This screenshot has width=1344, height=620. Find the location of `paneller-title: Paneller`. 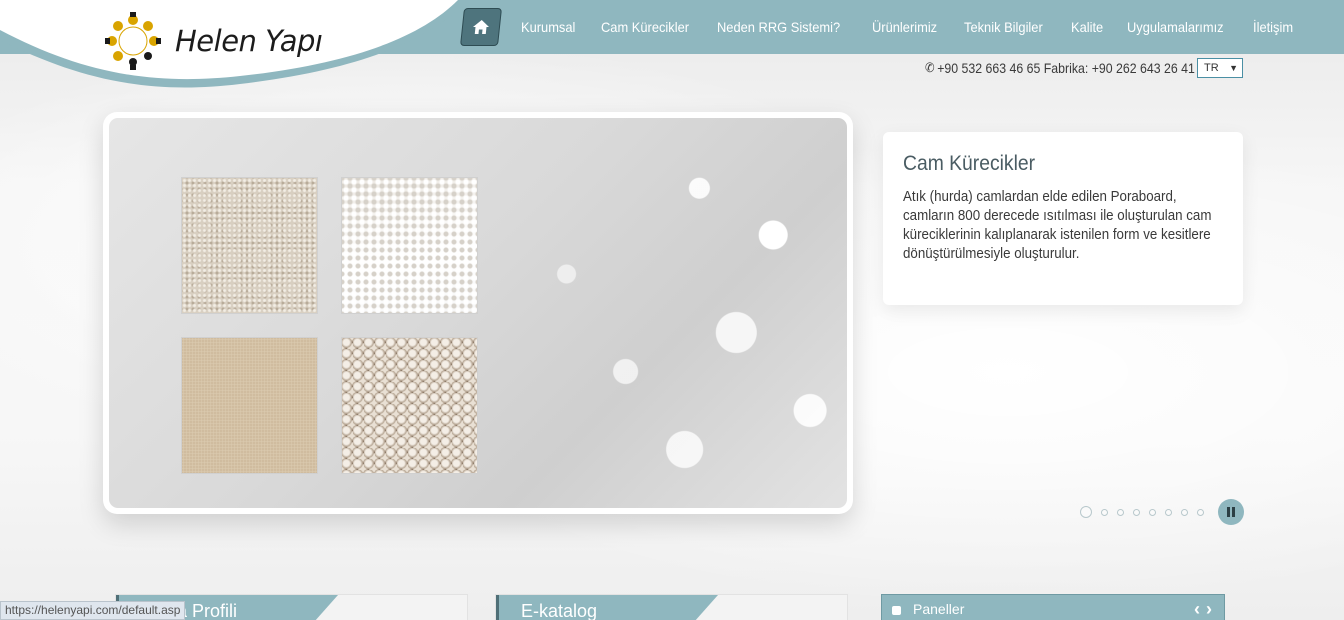

paneller-title: Paneller is located at coordinates (939, 609).